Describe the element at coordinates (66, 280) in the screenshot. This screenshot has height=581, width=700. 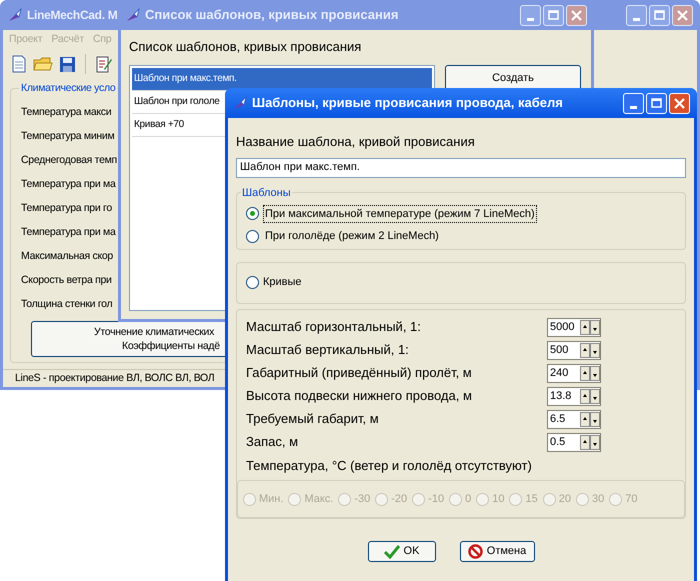
I see `field-label: Скорость ветра при` at that location.